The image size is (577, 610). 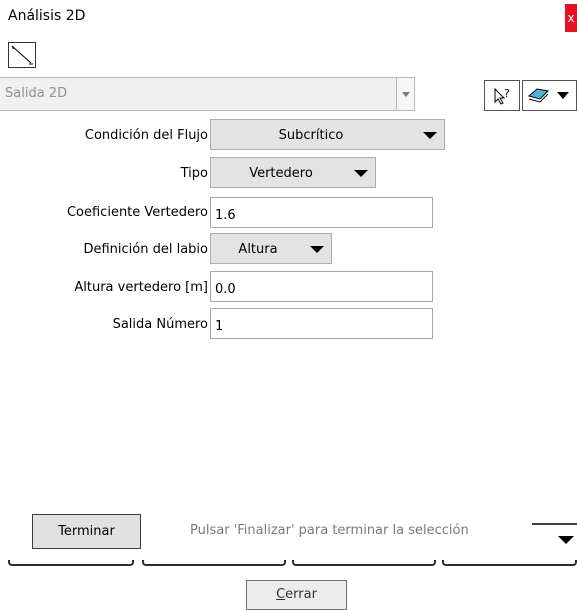 I want to click on close-button-label: errar, so click(x=301, y=594).